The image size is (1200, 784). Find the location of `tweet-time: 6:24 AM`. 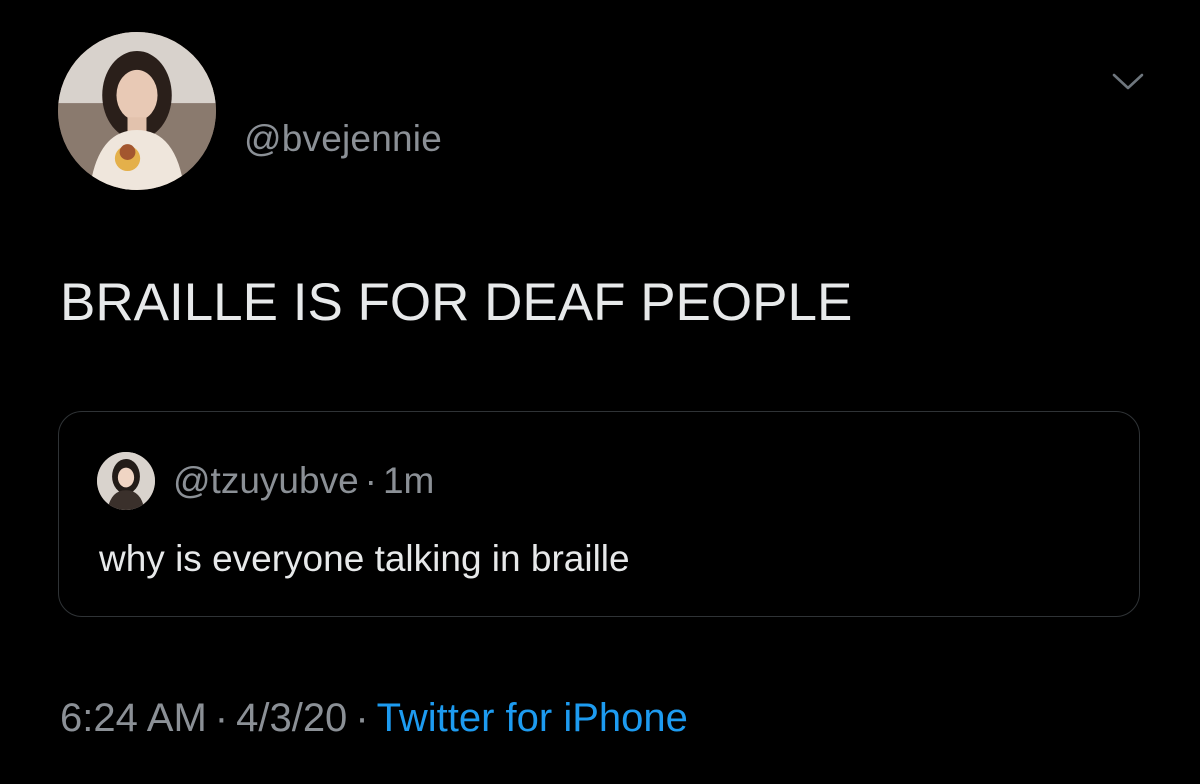

tweet-time: 6:24 AM is located at coordinates (133, 718).